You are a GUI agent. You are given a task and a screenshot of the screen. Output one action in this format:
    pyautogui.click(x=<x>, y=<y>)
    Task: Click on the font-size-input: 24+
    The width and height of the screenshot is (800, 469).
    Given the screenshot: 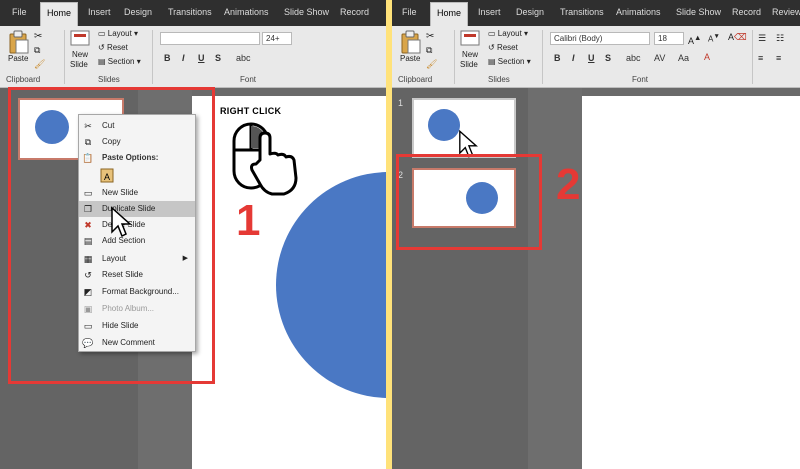 What is the action you would take?
    pyautogui.click(x=277, y=38)
    